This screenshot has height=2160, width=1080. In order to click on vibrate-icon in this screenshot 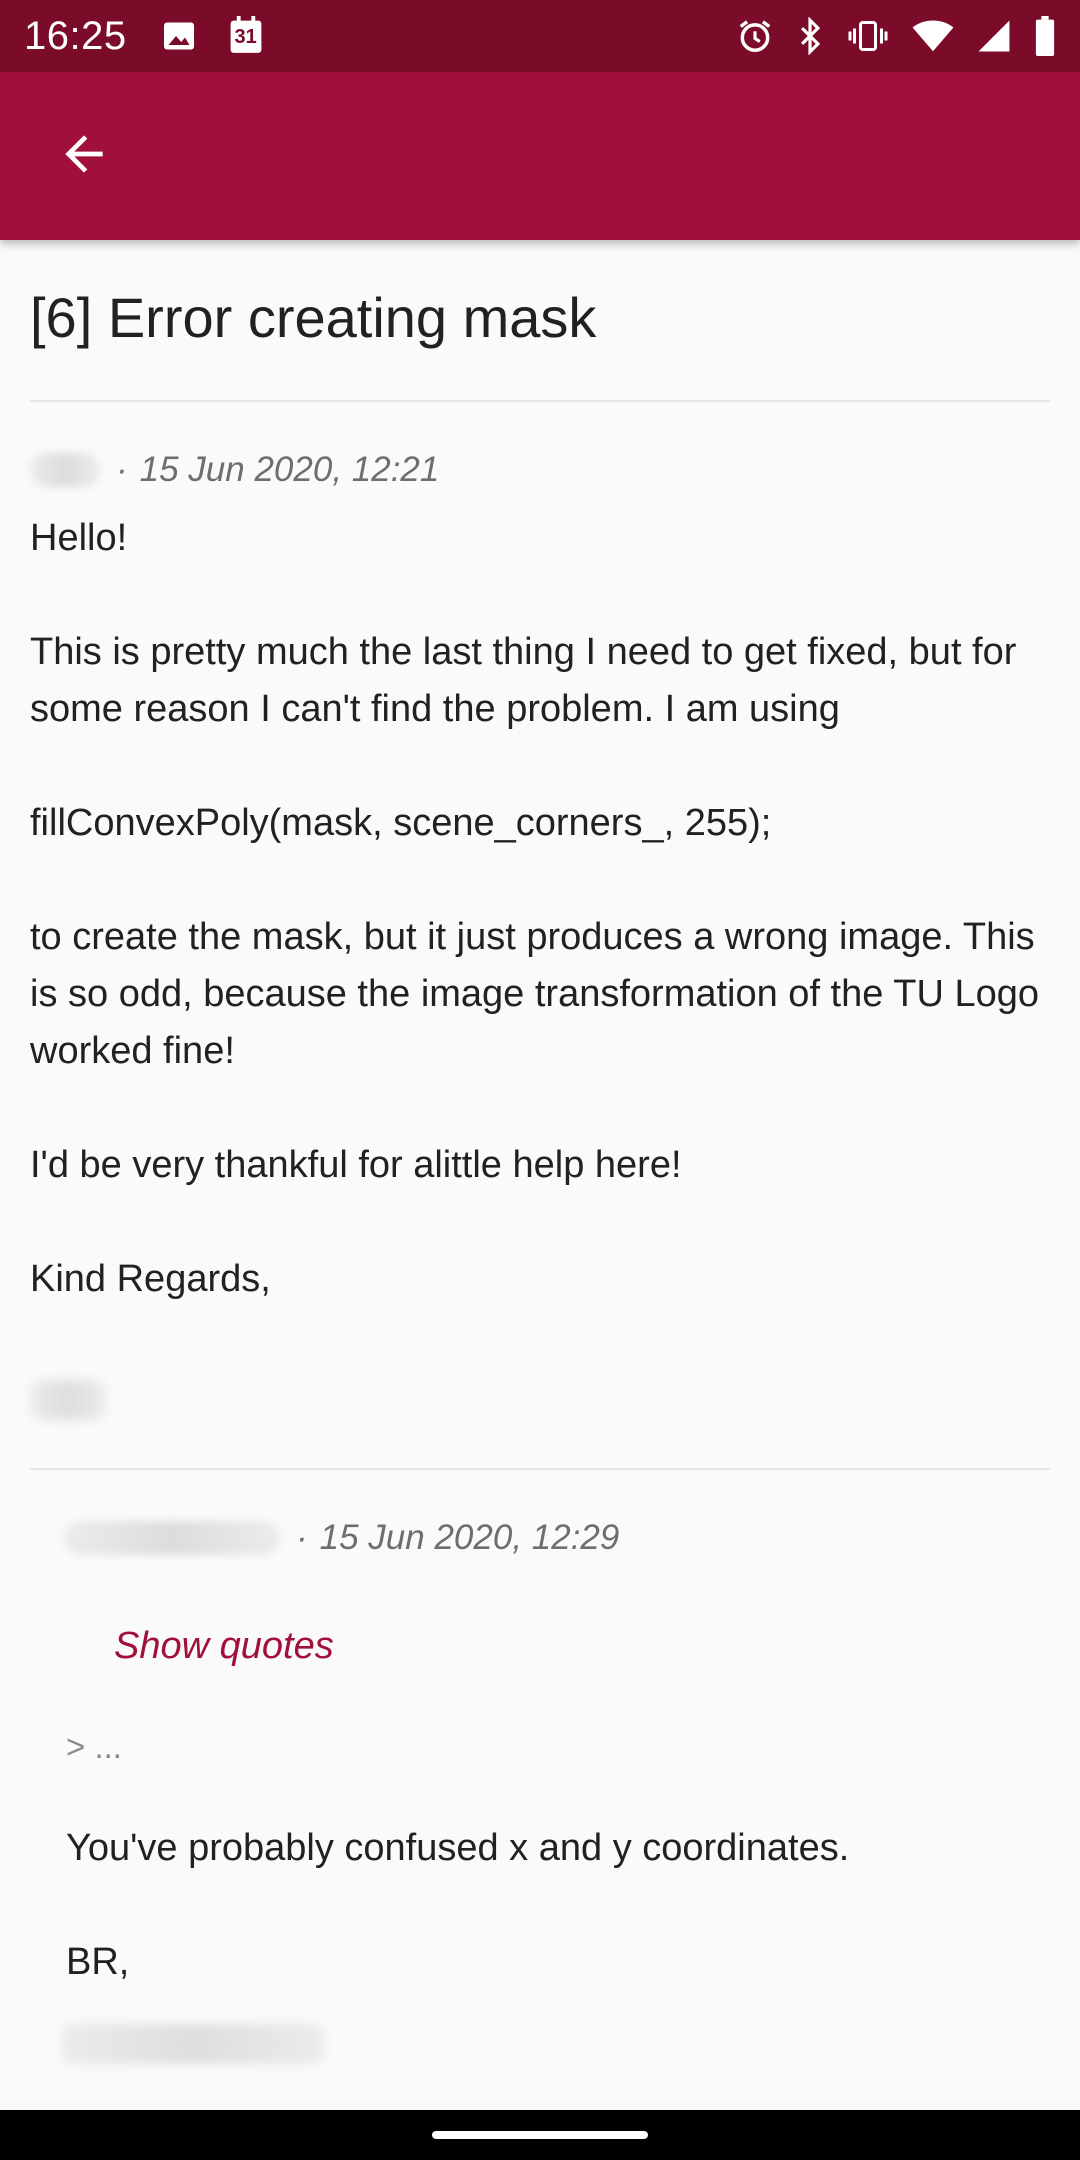, I will do `click(868, 36)`.